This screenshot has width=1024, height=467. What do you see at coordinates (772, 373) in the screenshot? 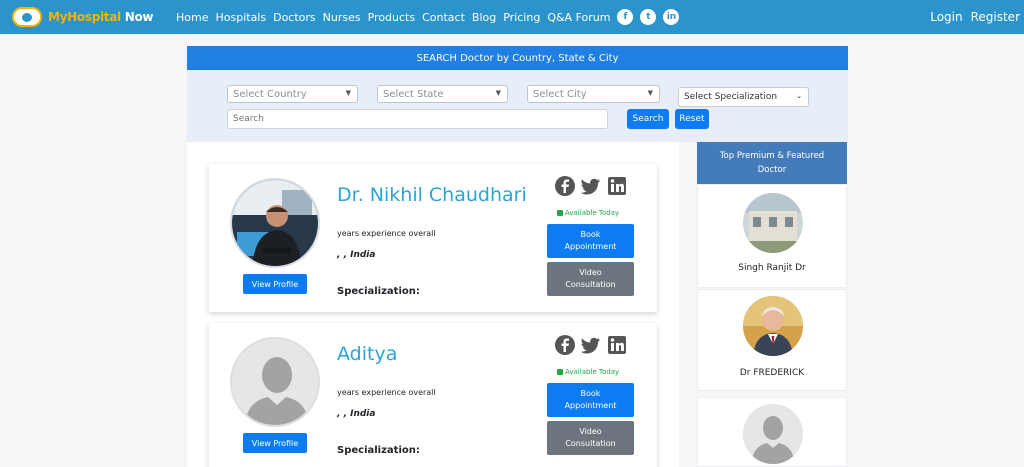
I see `featured-doctor-name: Dr FREDERICK` at bounding box center [772, 373].